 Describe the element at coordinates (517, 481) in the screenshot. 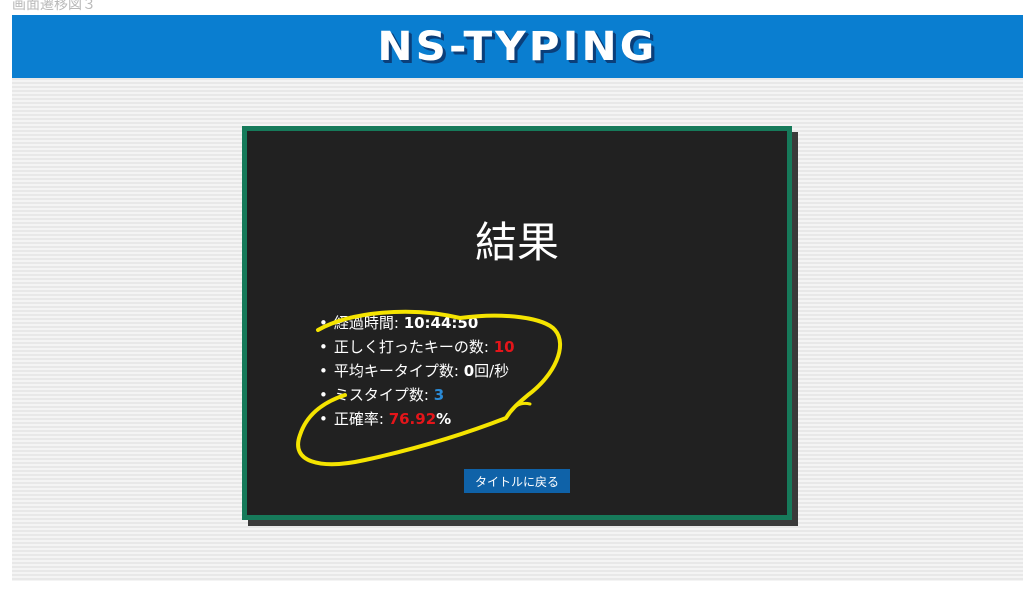

I see `back-to-title-button: タイトルに戻る` at that location.